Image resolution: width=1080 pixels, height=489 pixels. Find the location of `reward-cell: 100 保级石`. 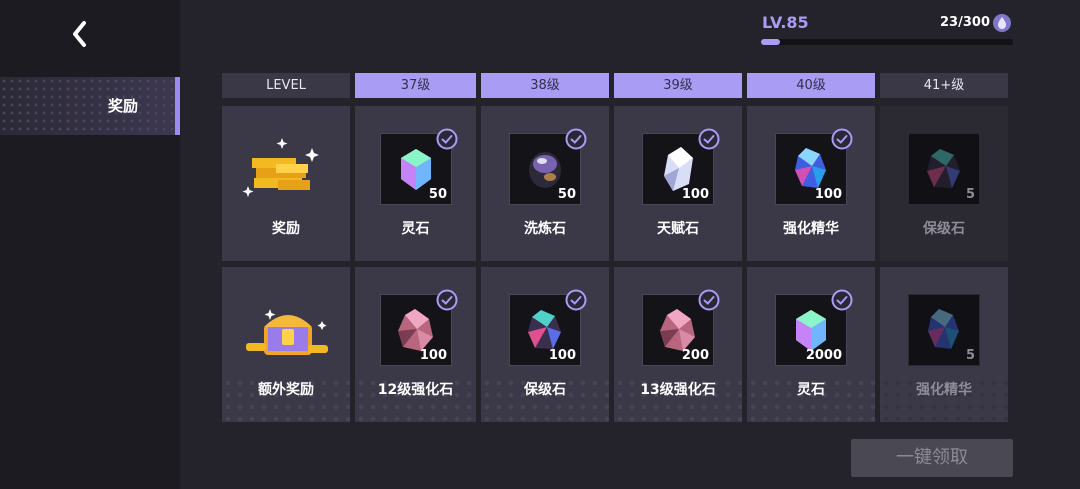

reward-cell: 100 保级石 is located at coordinates (545, 344).